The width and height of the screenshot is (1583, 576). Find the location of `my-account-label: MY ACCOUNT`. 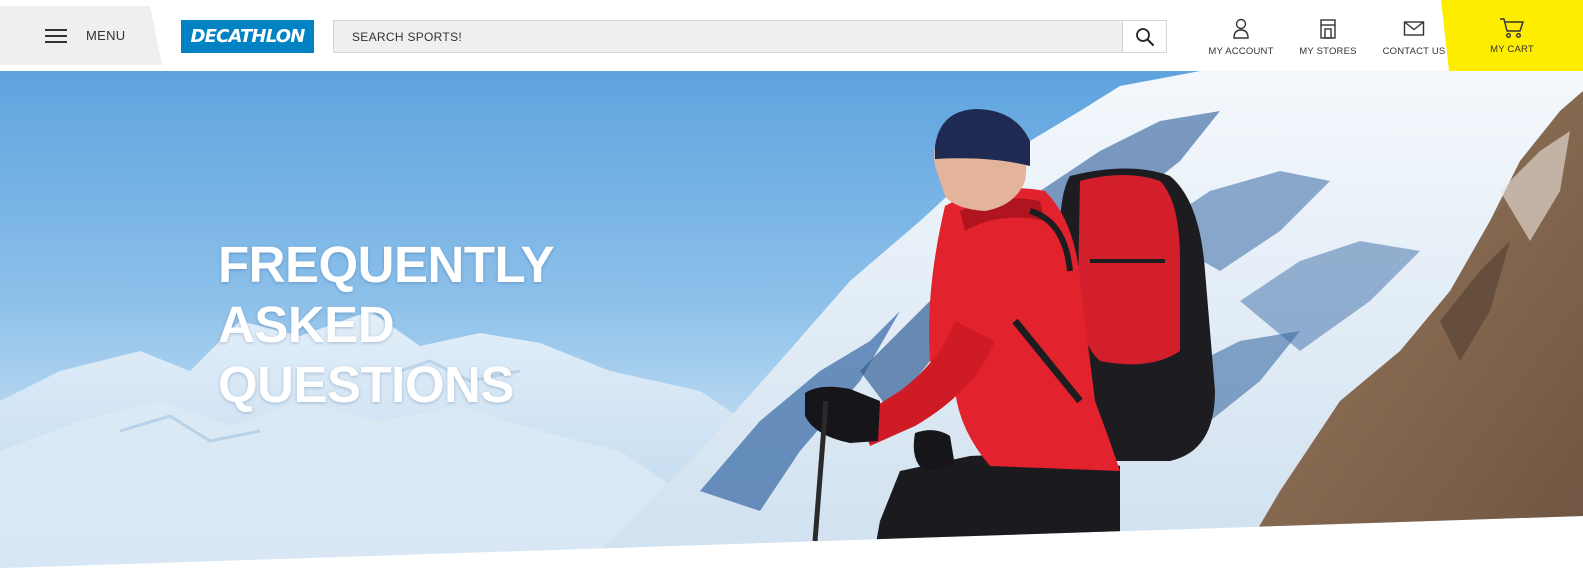

my-account-label: MY ACCOUNT is located at coordinates (1241, 51).